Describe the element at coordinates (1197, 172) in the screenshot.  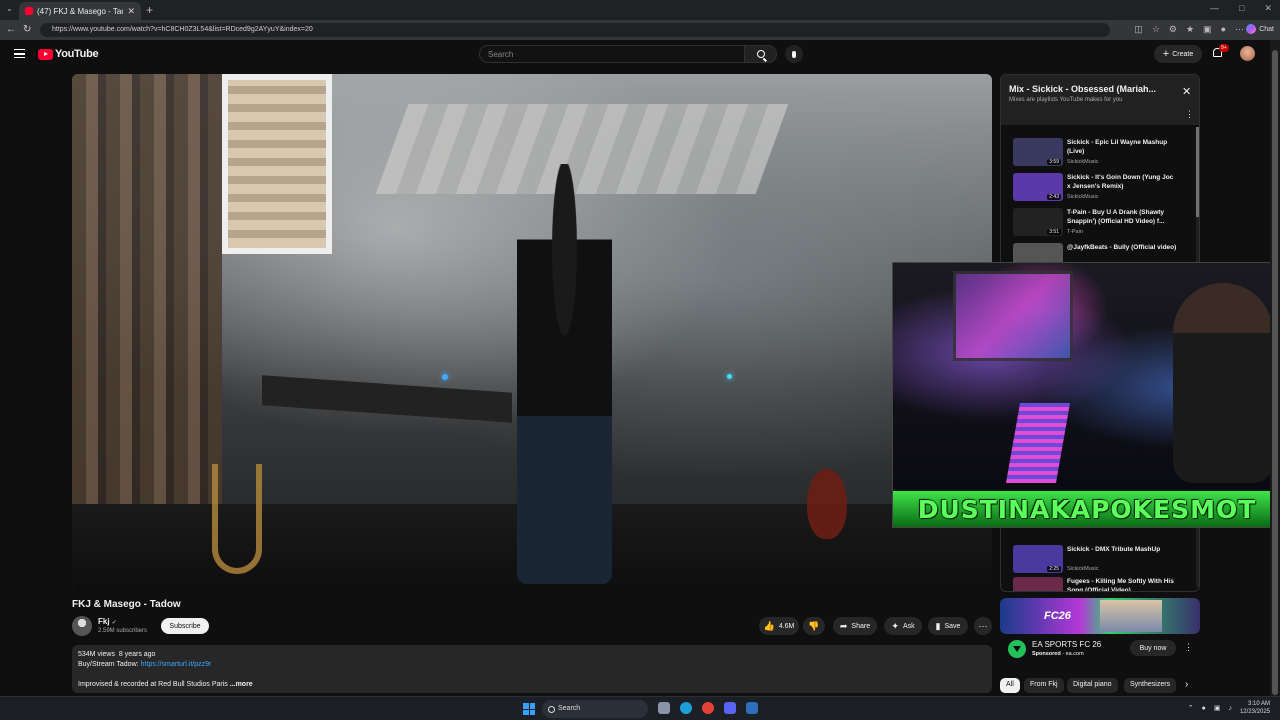
I see `playlist-scroll-thumb` at that location.